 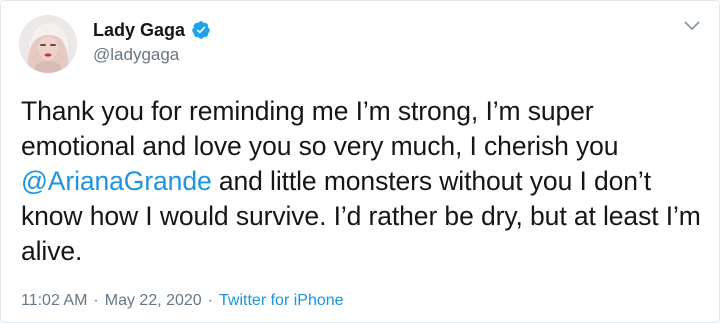 What do you see at coordinates (201, 30) in the screenshot?
I see `verified-badge-icon` at bounding box center [201, 30].